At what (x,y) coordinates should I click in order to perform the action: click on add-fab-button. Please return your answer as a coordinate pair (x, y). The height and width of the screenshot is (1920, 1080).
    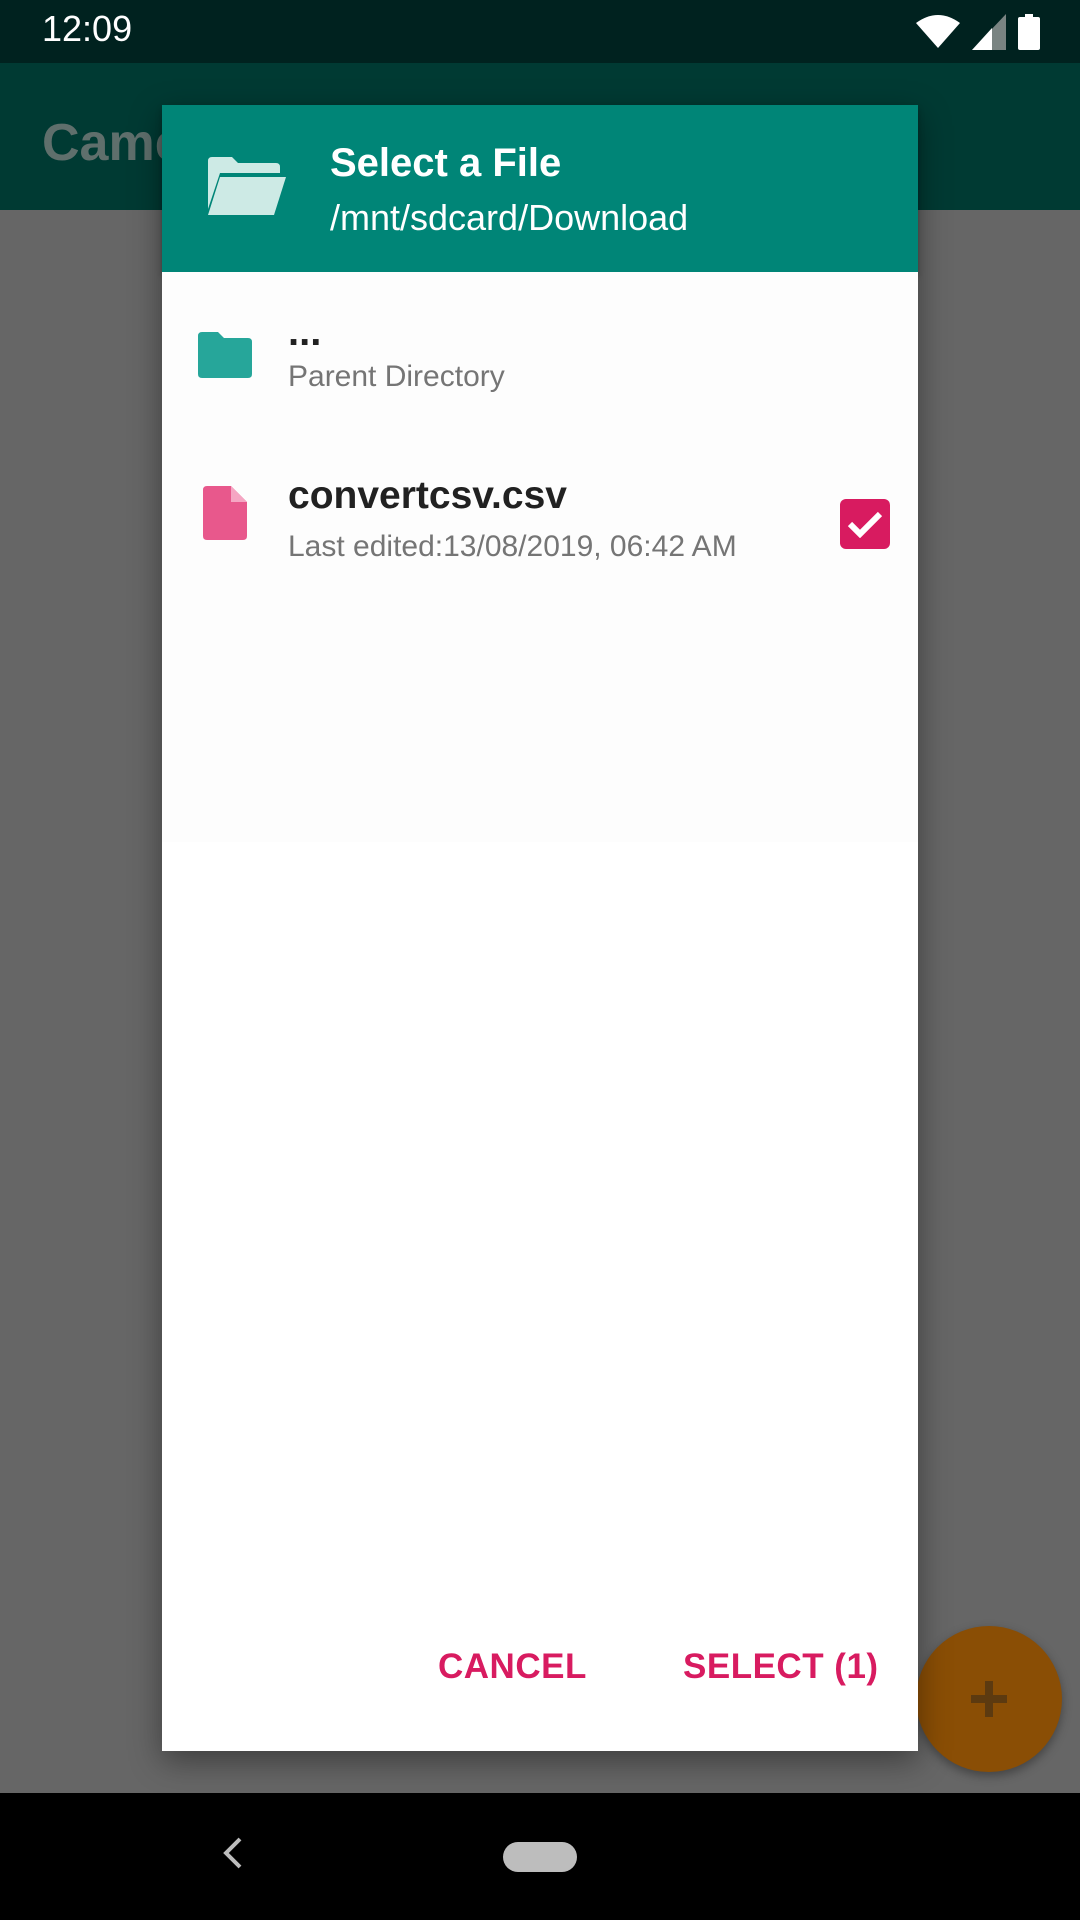
    Looking at the image, I should click on (989, 1699).